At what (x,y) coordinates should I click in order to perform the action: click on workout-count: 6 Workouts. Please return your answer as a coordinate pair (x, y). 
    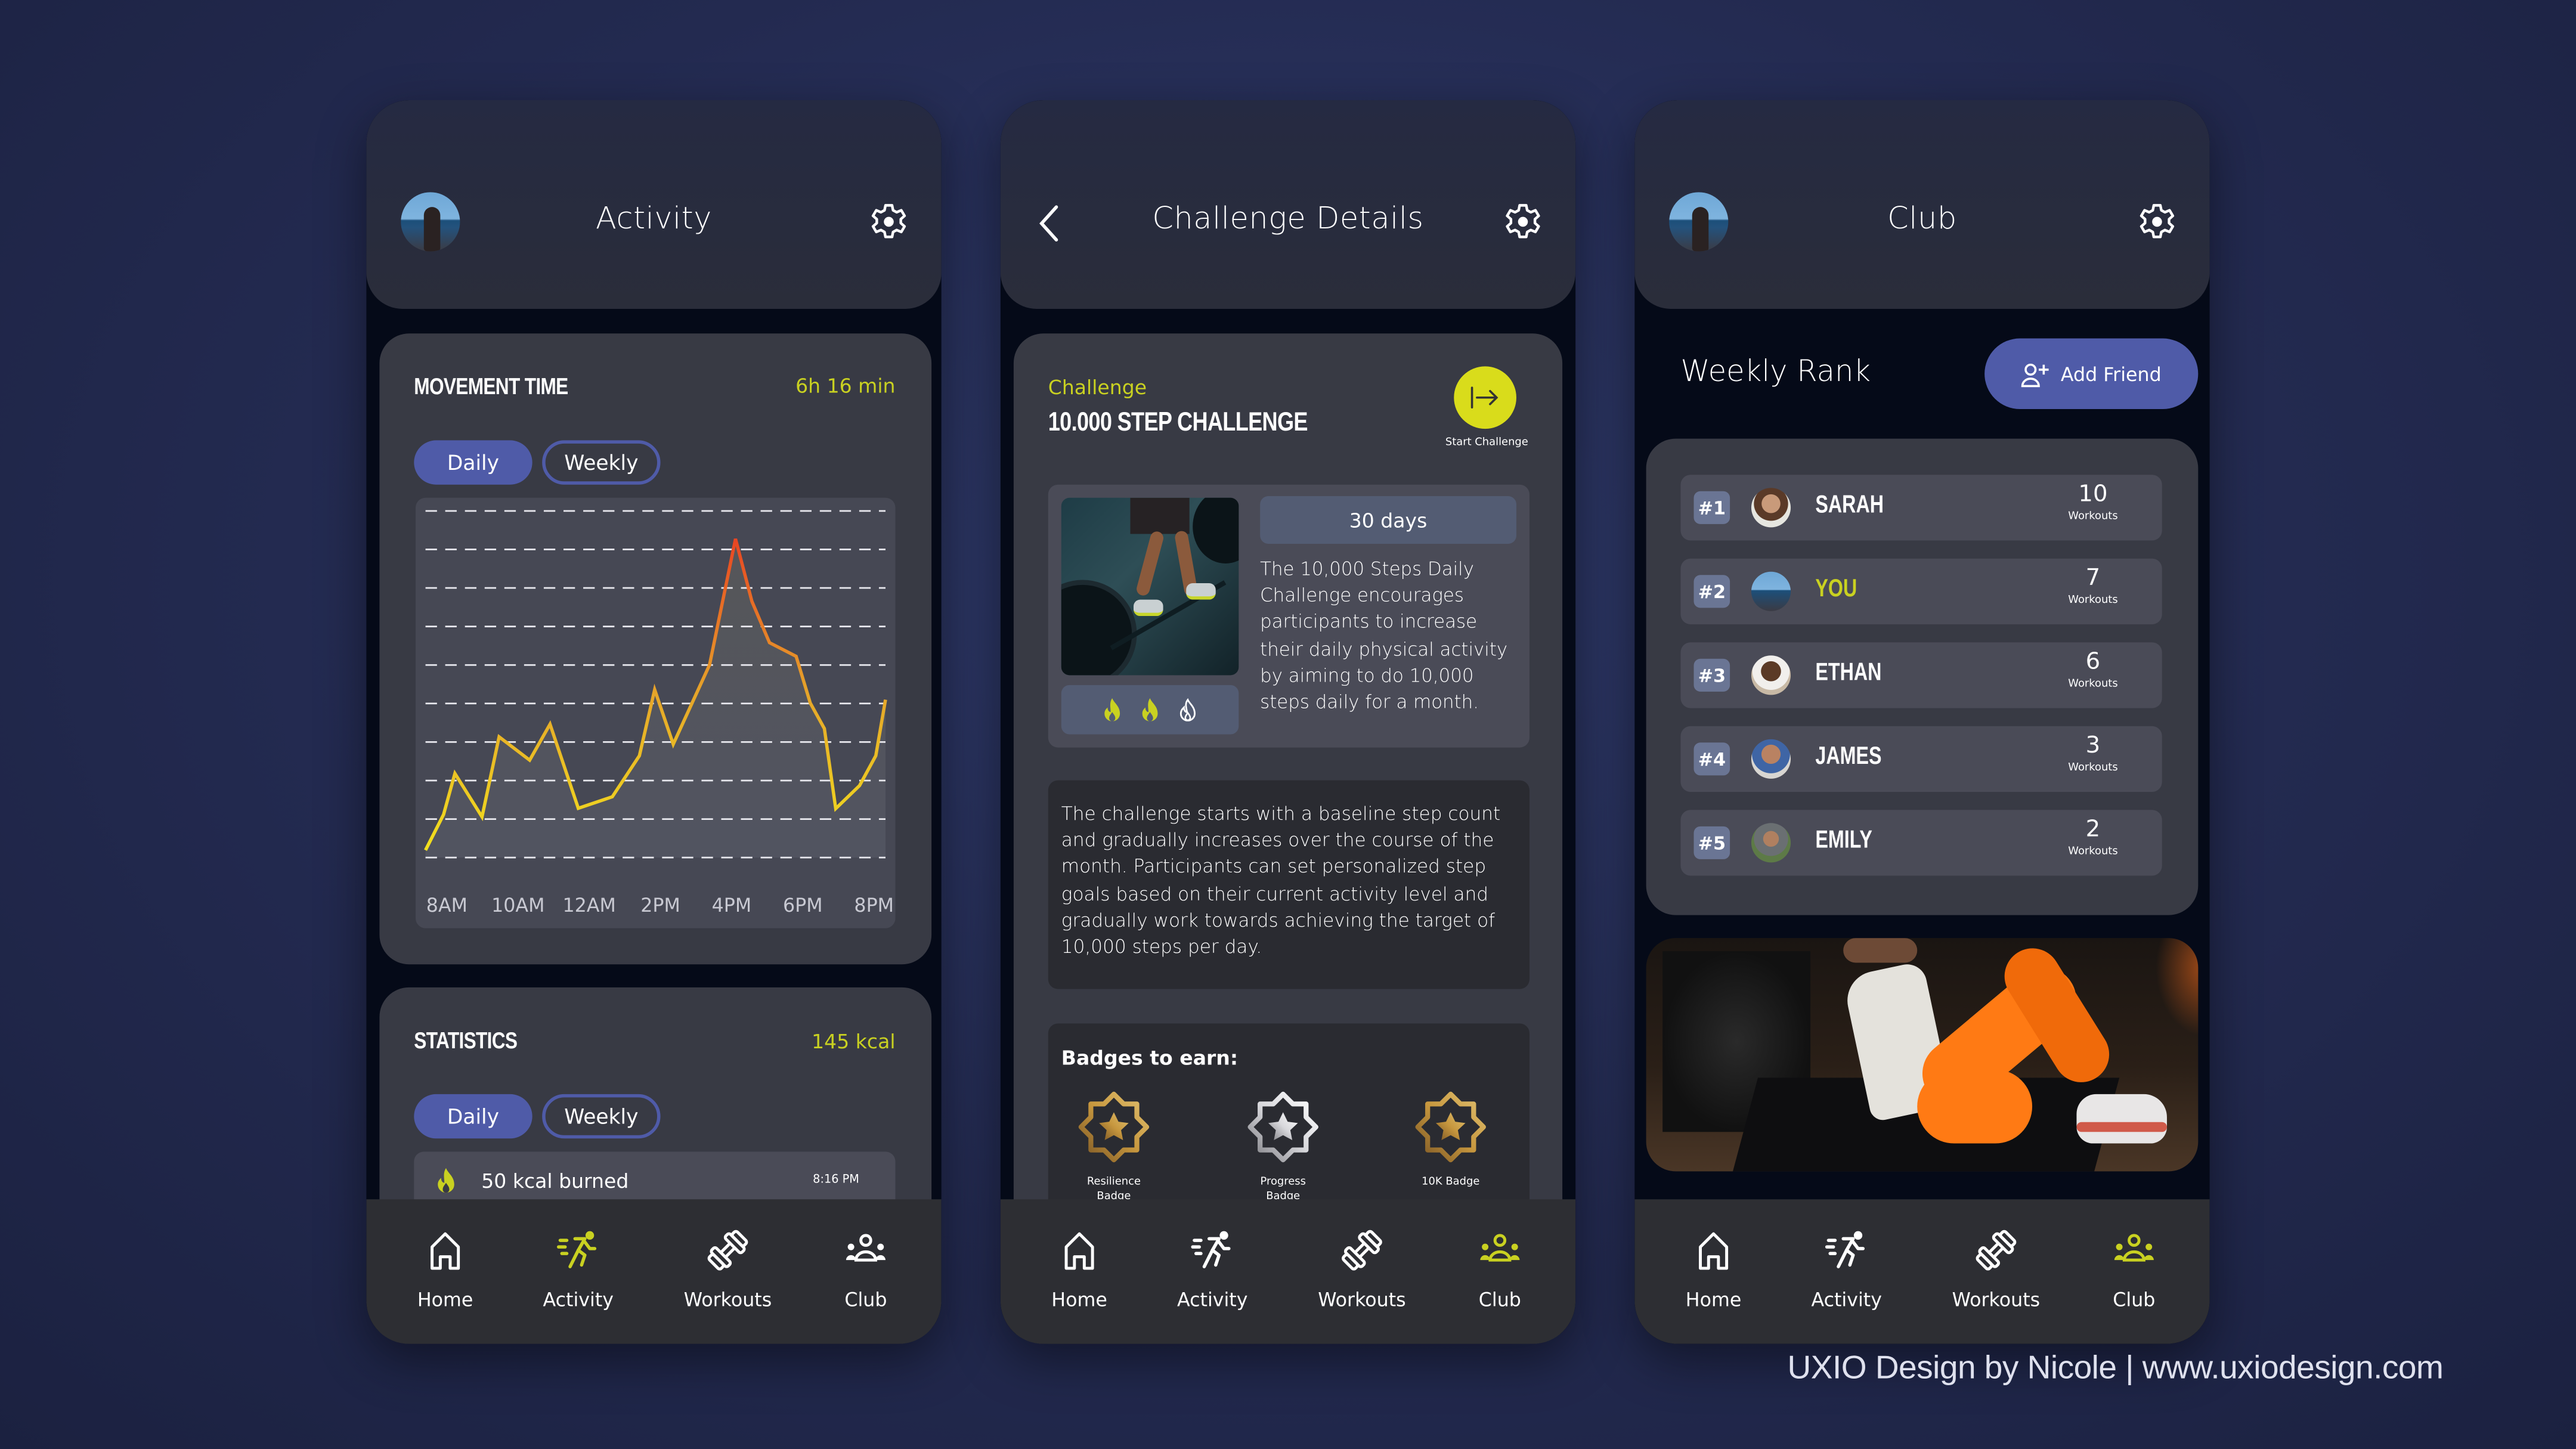
    Looking at the image, I should click on (2093, 671).